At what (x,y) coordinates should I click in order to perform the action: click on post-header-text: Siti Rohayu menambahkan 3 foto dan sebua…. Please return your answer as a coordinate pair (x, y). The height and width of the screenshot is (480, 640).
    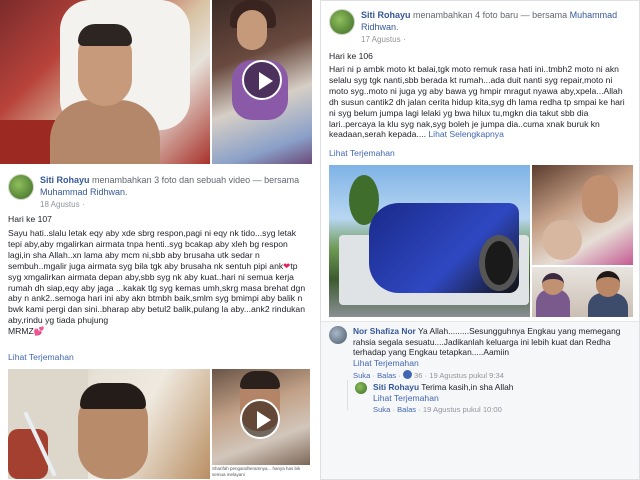
    Looking at the image, I should click on (175, 192).